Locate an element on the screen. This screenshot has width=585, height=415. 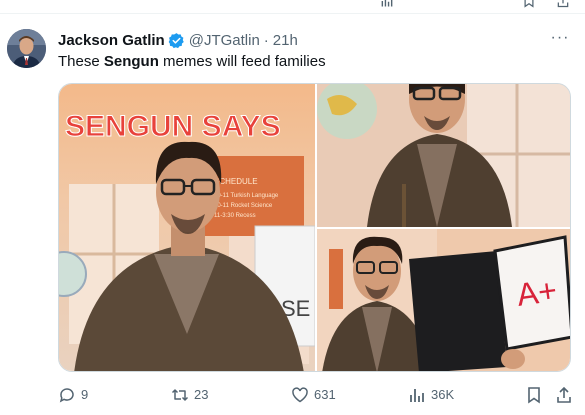
tweet-text: These Sengun memes will feed families is located at coordinates (192, 62).